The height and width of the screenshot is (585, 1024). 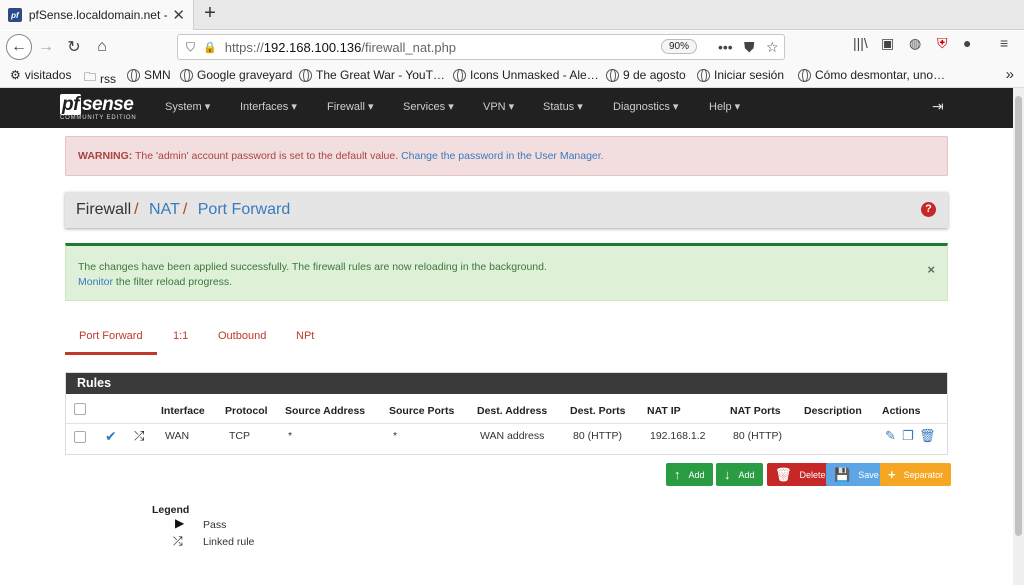 What do you see at coordinates (100, 15) in the screenshot?
I see `browser-tab-title: pfSense.localdomain.net - F` at bounding box center [100, 15].